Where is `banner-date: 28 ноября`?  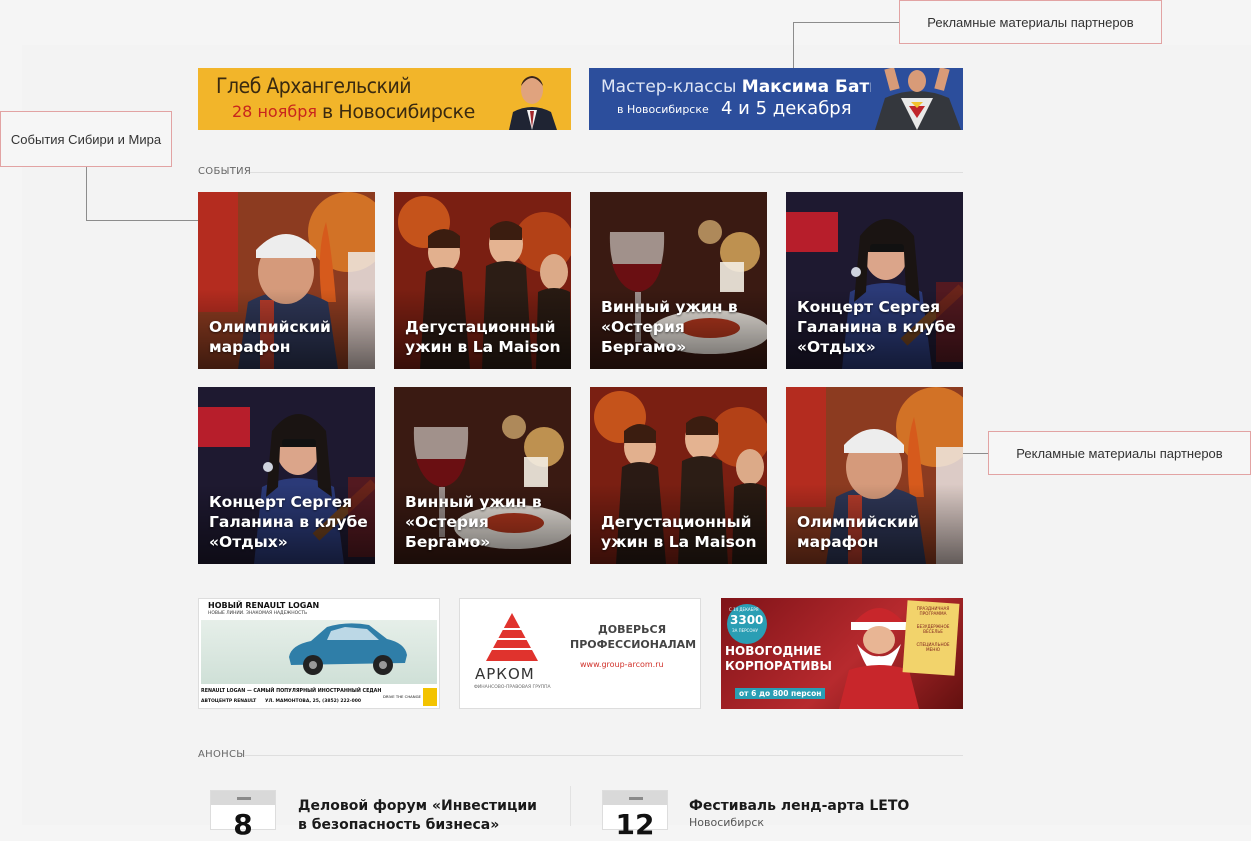 banner-date: 28 ноября is located at coordinates (274, 111).